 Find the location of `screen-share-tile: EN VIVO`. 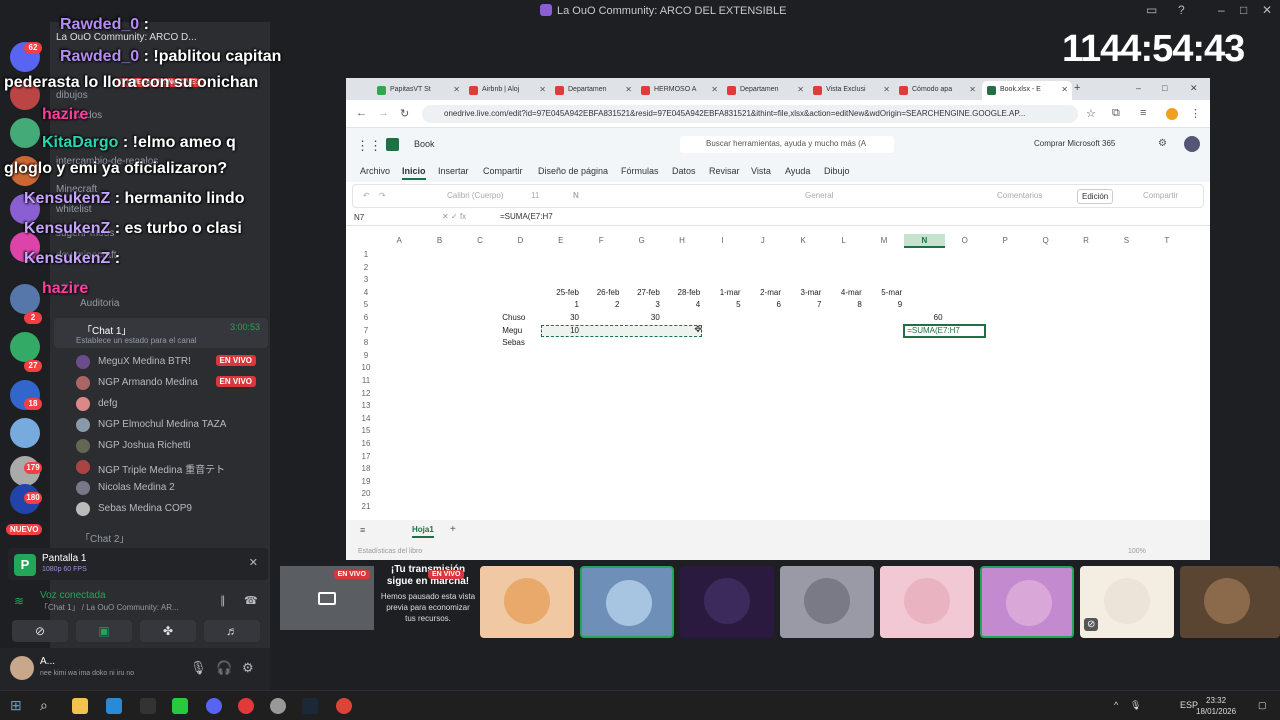

screen-share-tile: EN VIVO is located at coordinates (327, 598).